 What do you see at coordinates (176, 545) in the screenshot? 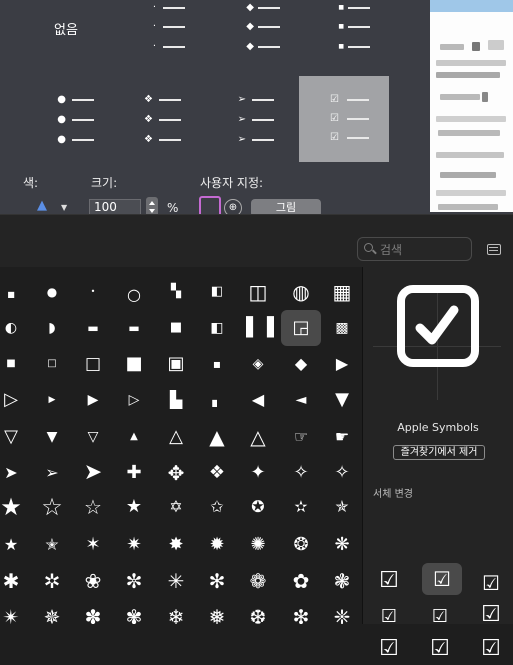
I see `glyph-cell: ✸` at bounding box center [176, 545].